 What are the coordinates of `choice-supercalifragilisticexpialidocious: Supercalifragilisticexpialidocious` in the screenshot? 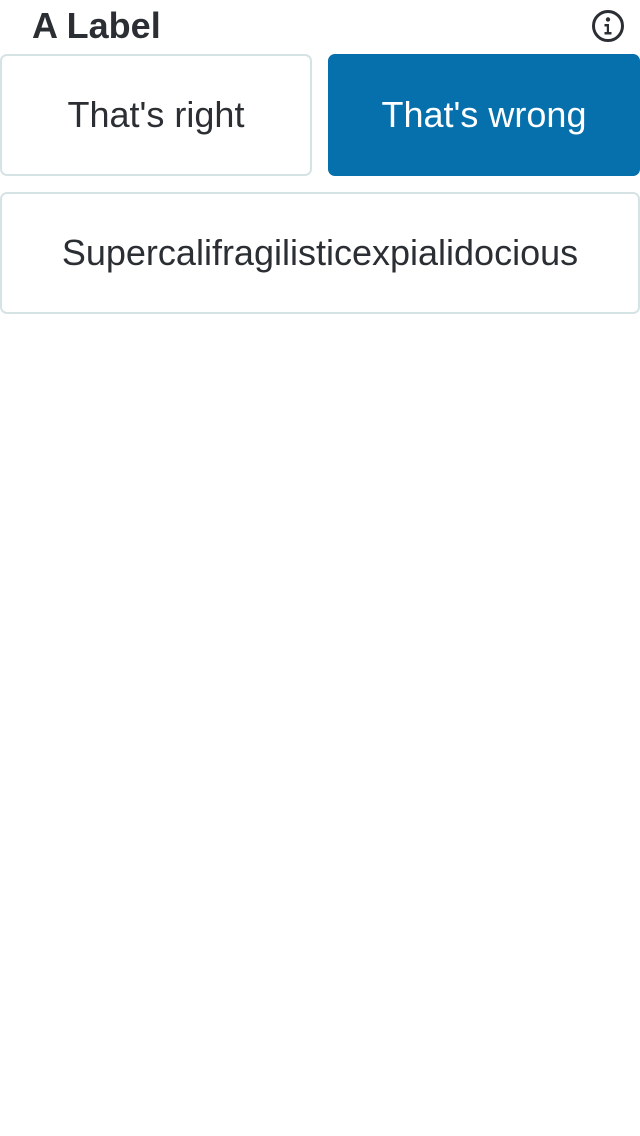 It's located at (320, 253).